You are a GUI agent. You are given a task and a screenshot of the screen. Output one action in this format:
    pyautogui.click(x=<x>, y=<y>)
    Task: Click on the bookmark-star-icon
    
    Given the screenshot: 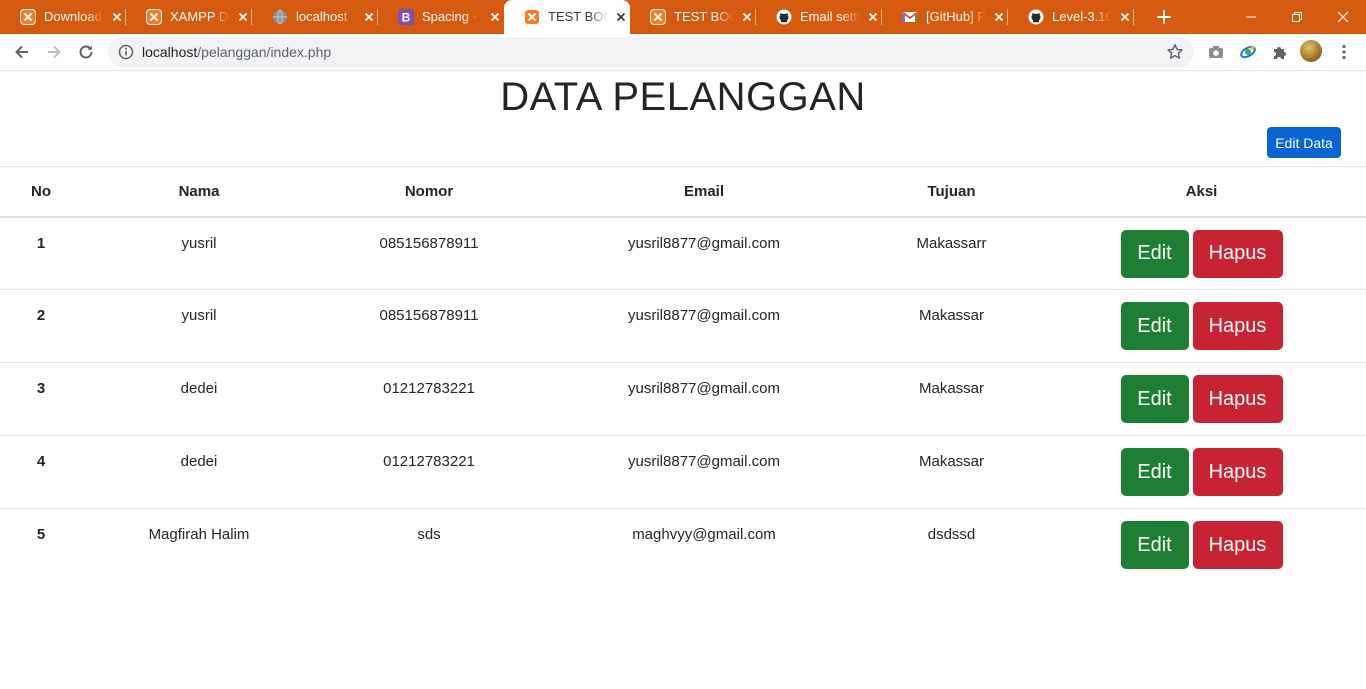 What is the action you would take?
    pyautogui.click(x=1175, y=52)
    